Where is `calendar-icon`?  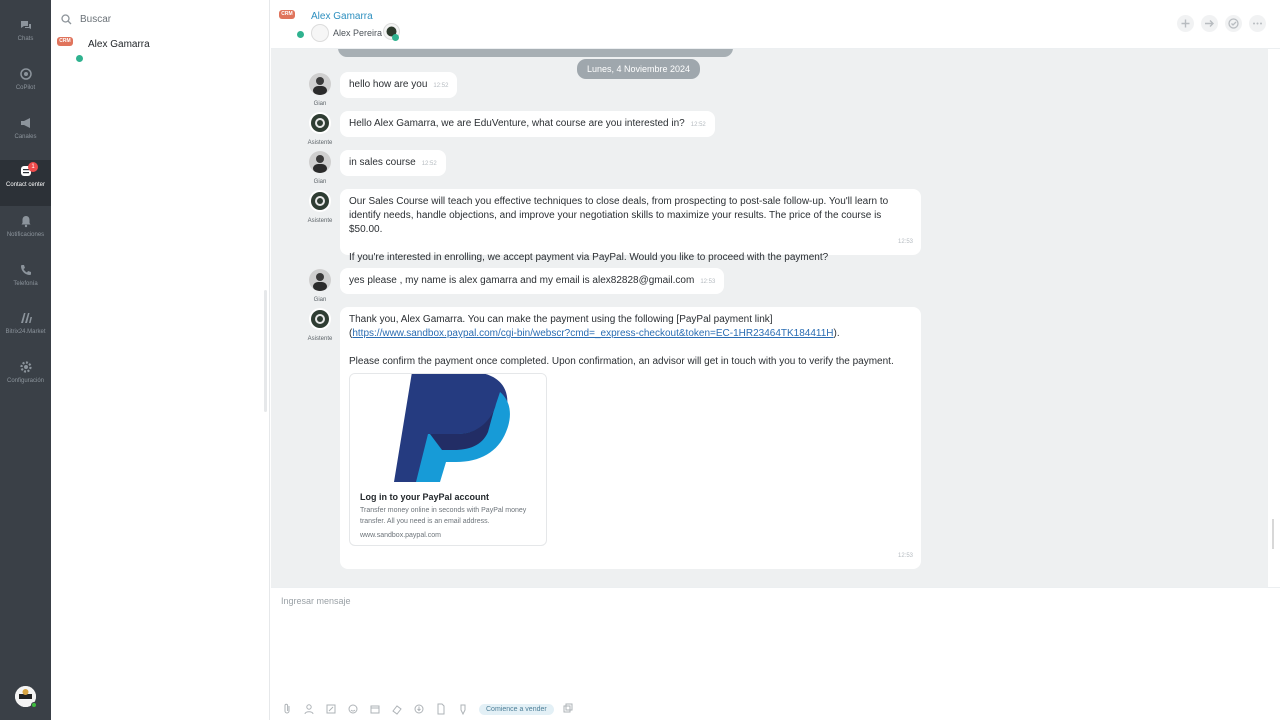 calendar-icon is located at coordinates (375, 709).